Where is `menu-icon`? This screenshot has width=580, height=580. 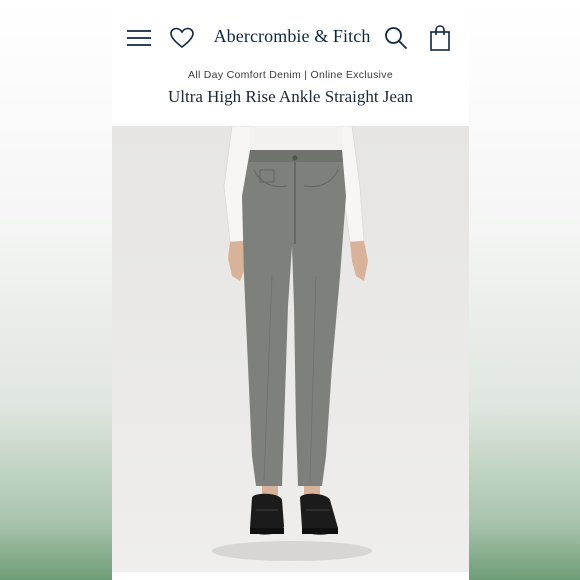
menu-icon is located at coordinates (139, 38).